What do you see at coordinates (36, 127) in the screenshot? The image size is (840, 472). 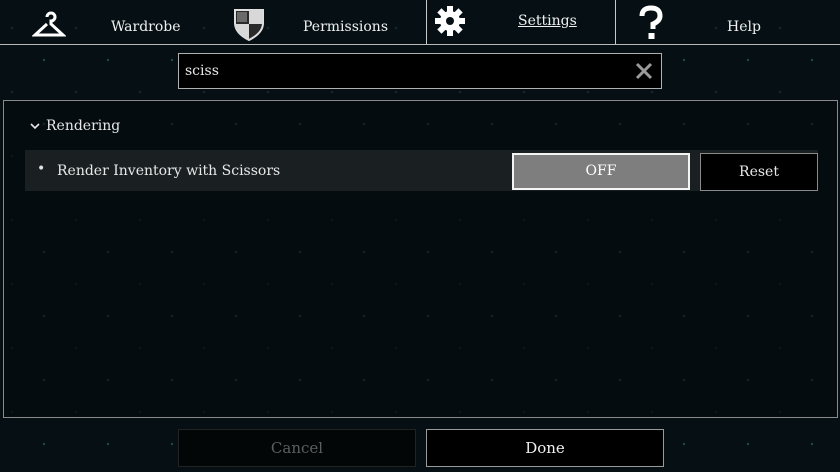 I see `chevron-down-icon` at bounding box center [36, 127].